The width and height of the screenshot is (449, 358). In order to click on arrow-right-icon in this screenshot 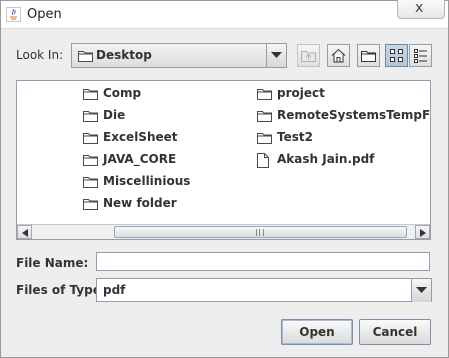, I will do `click(423, 233)`.